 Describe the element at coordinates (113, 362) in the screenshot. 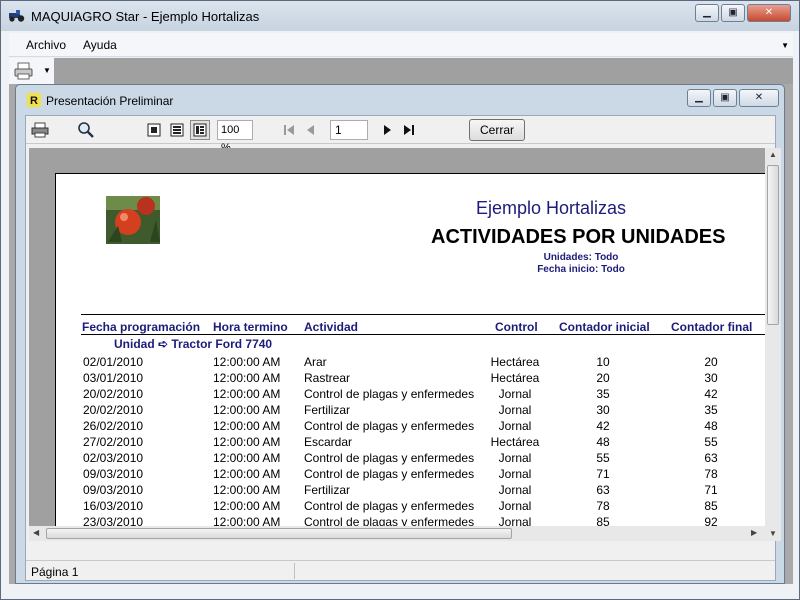

I see `row-fecha: 02/01/2010` at that location.